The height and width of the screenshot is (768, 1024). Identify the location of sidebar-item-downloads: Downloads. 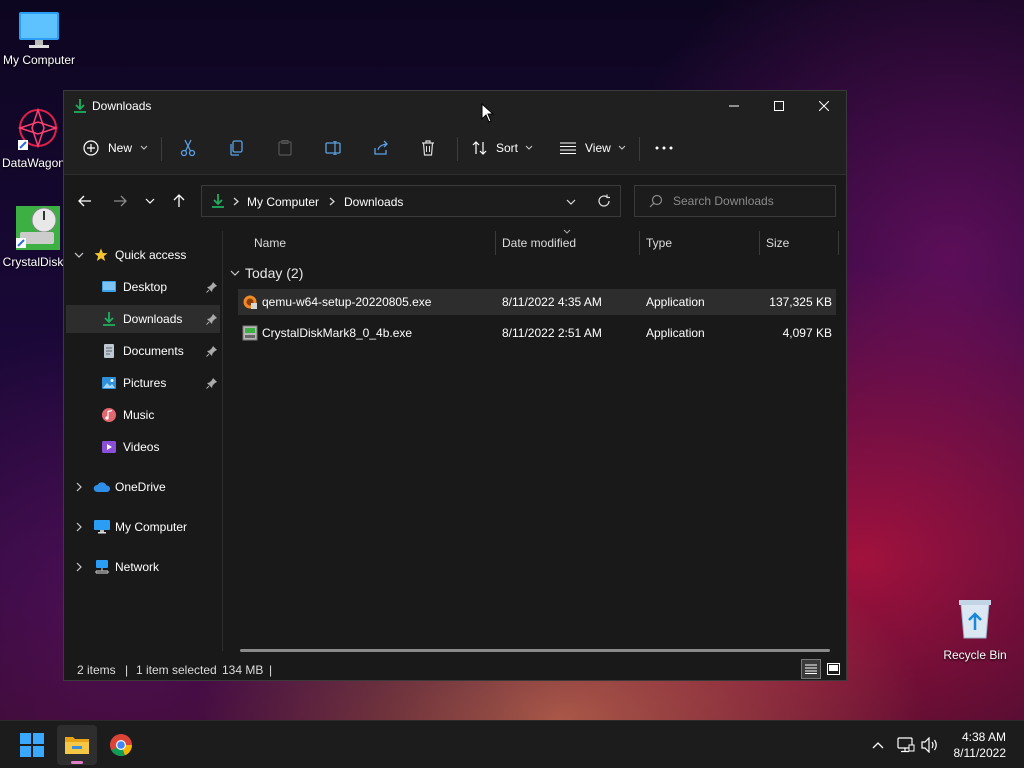
(143, 319).